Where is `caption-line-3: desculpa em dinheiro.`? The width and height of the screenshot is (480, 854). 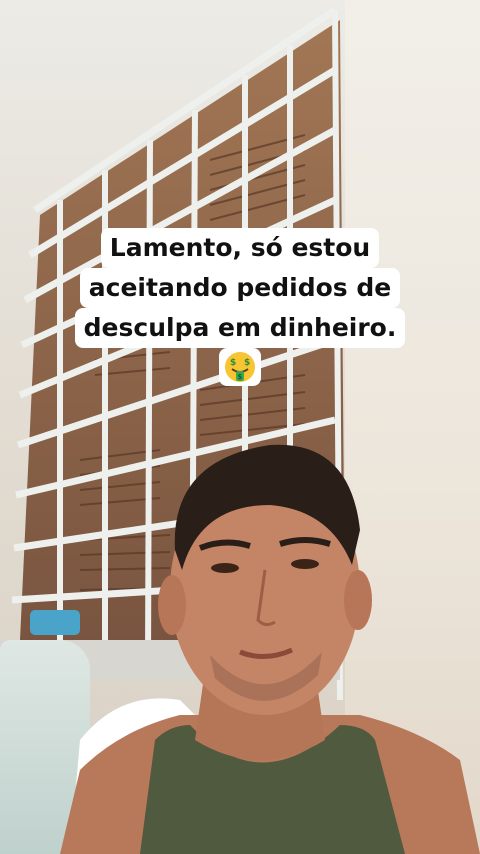 caption-line-3: desculpa em dinheiro. is located at coordinates (240, 328).